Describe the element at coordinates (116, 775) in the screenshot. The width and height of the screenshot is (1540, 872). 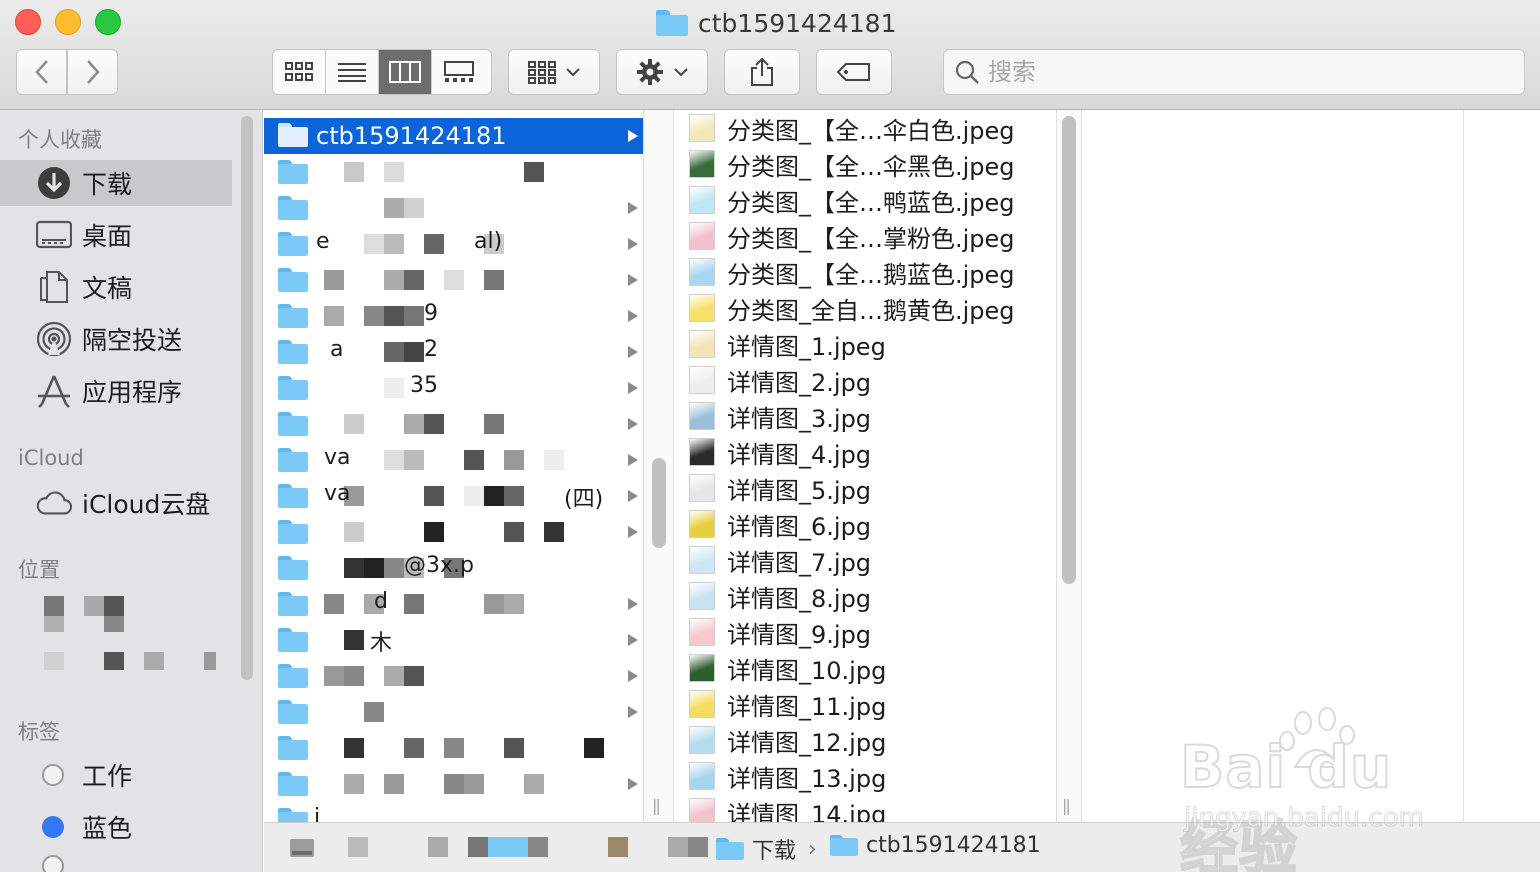
I see `sidebar-tag-work: 工作` at that location.